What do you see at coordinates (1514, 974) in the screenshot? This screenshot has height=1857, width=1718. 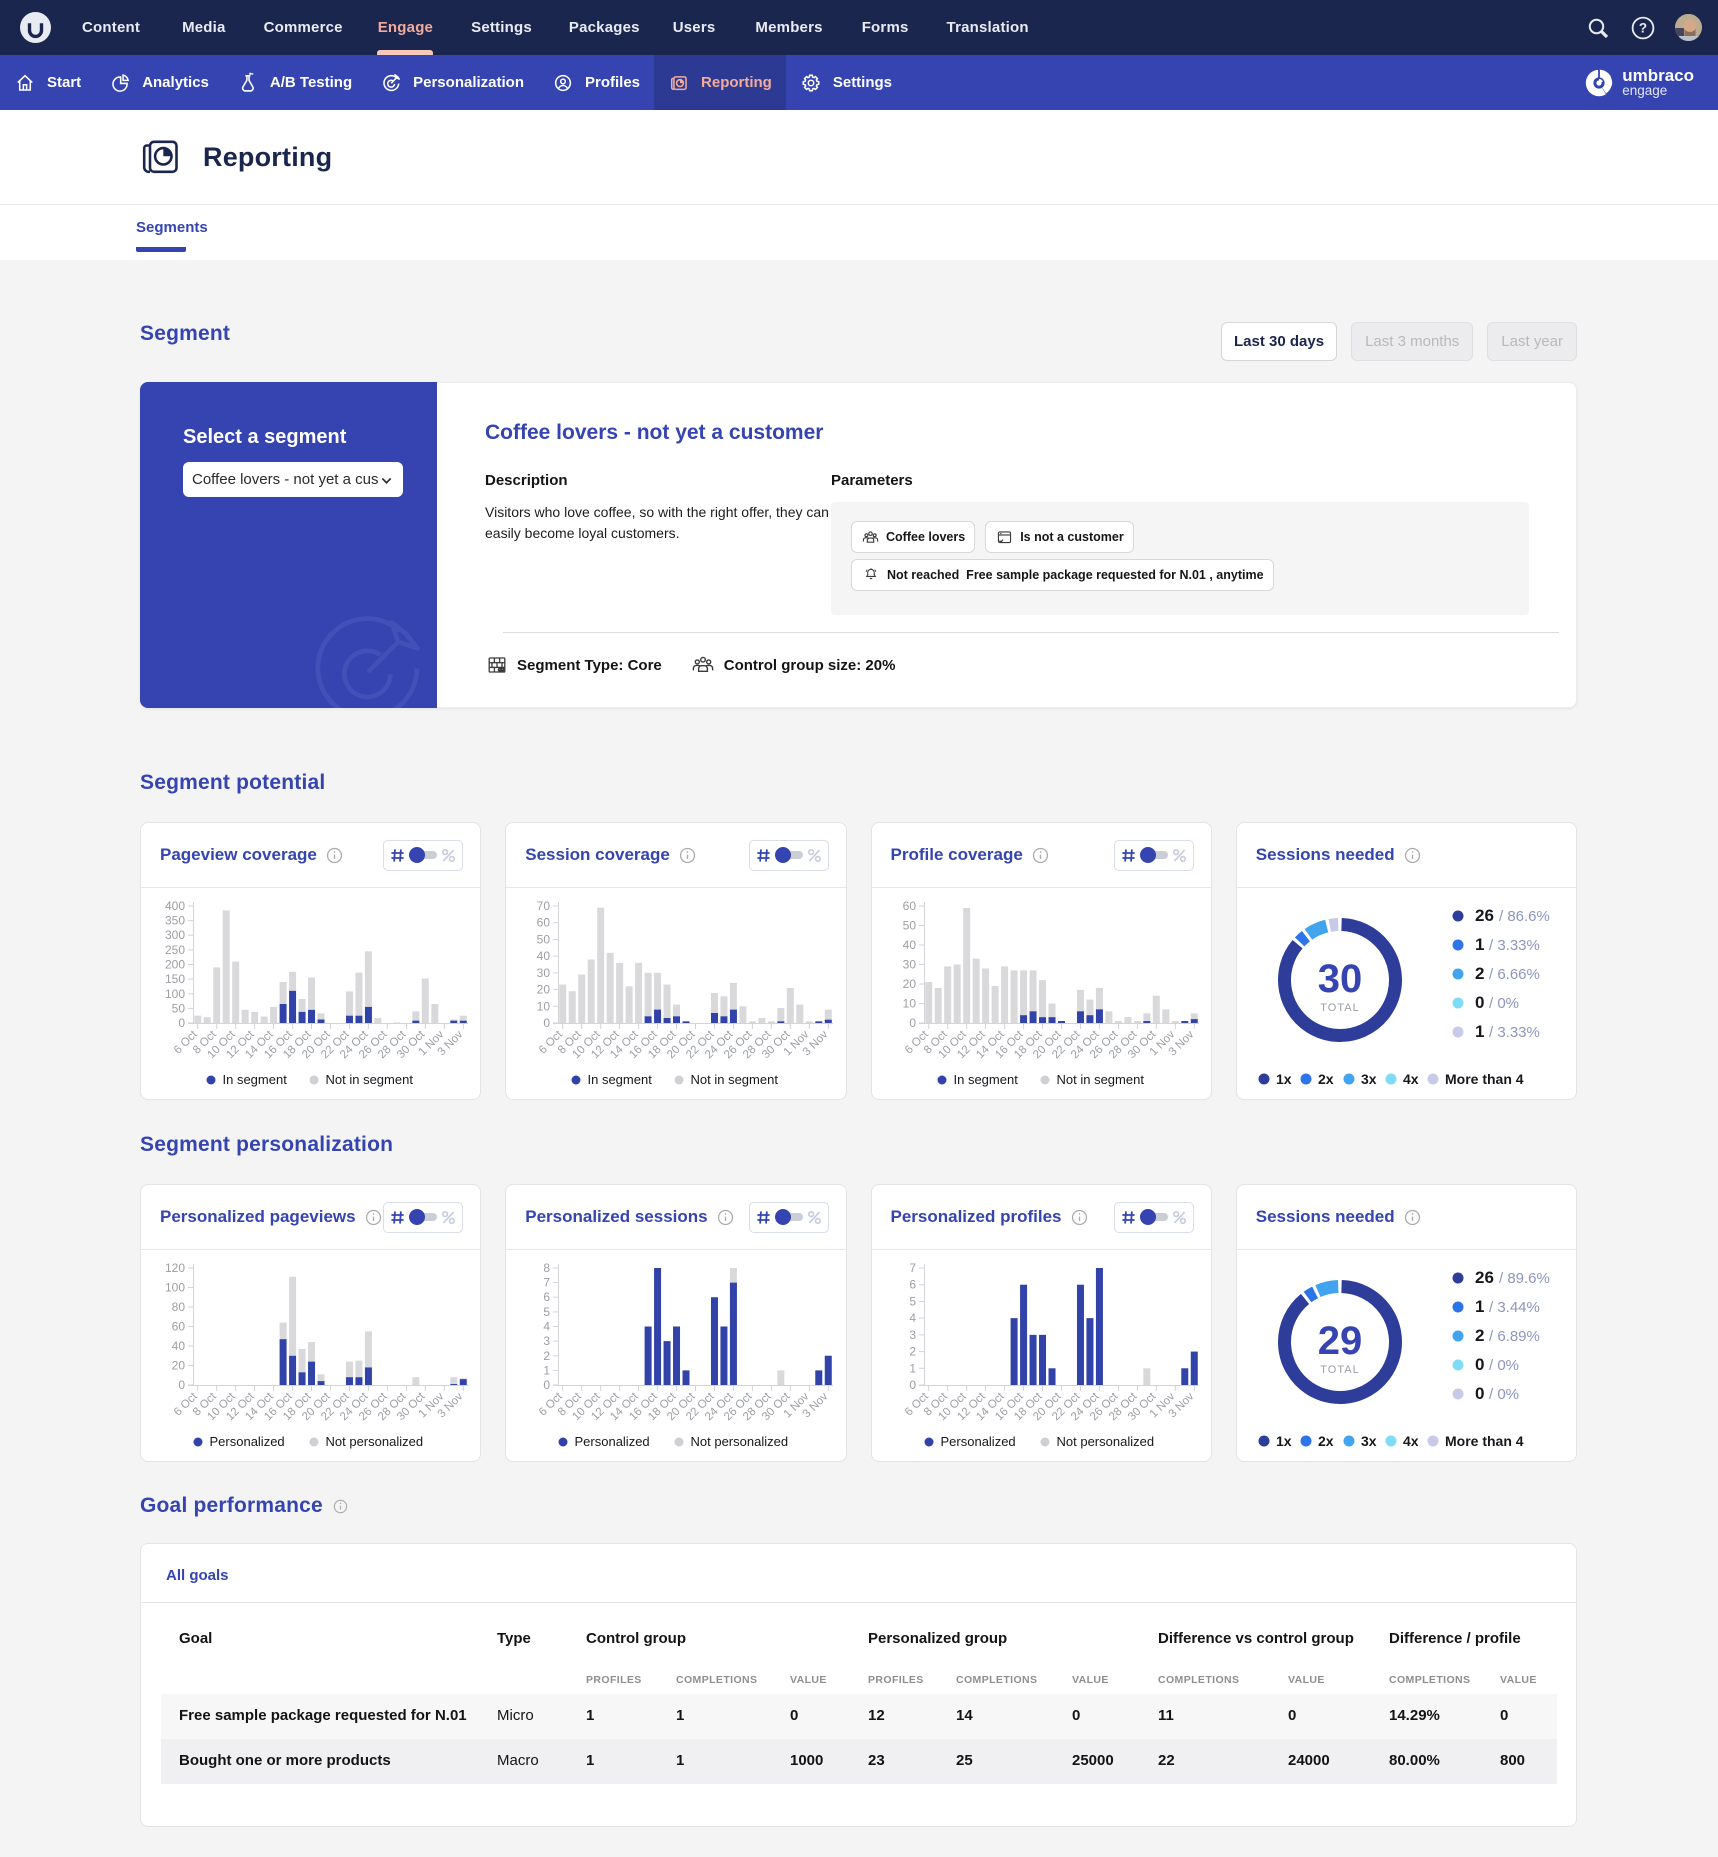 I see `svg-text: / 6.66%` at bounding box center [1514, 974].